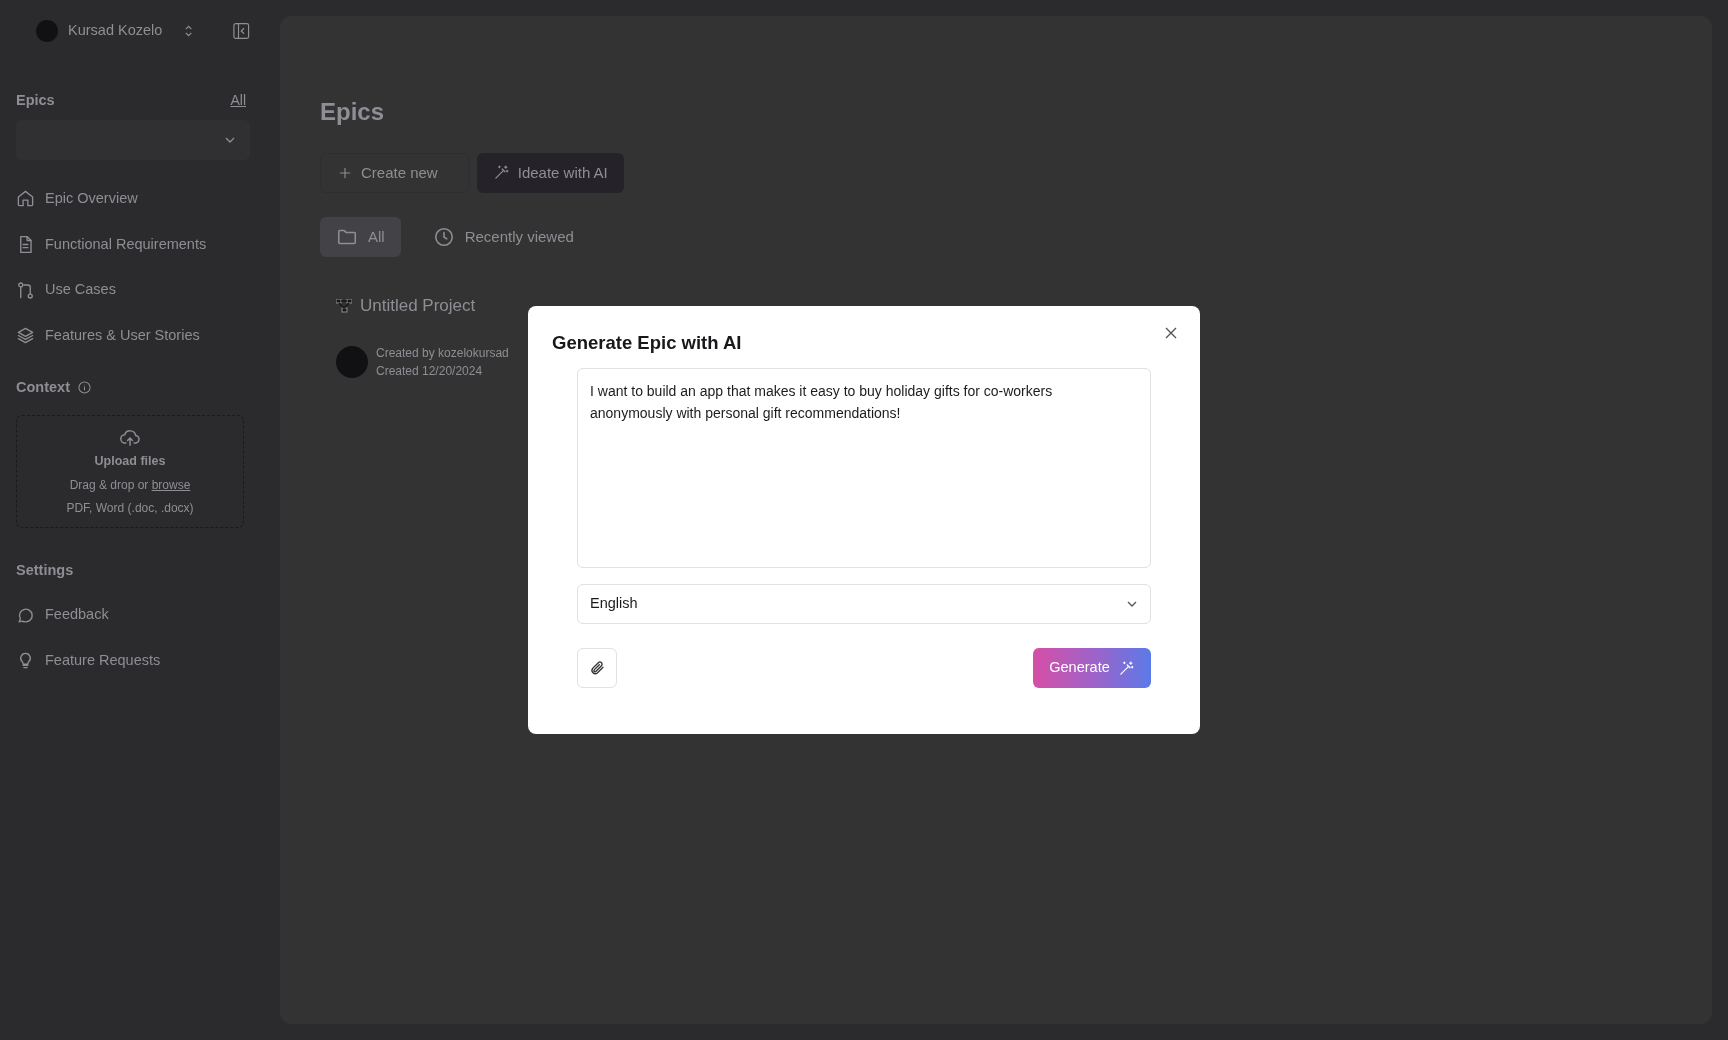  I want to click on file-formats: PDF, Word (.doc, .docx), so click(130, 509).